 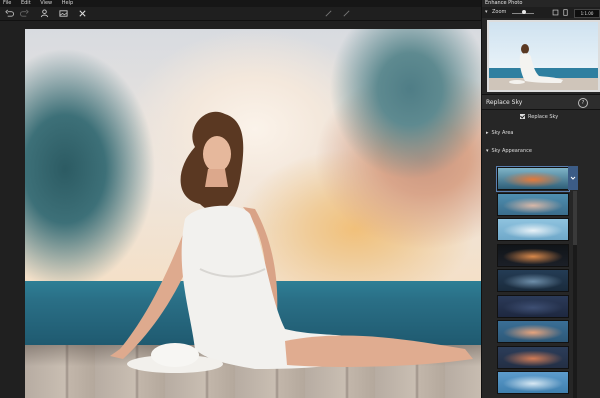 I want to click on sky-preset-list, so click(x=538, y=282).